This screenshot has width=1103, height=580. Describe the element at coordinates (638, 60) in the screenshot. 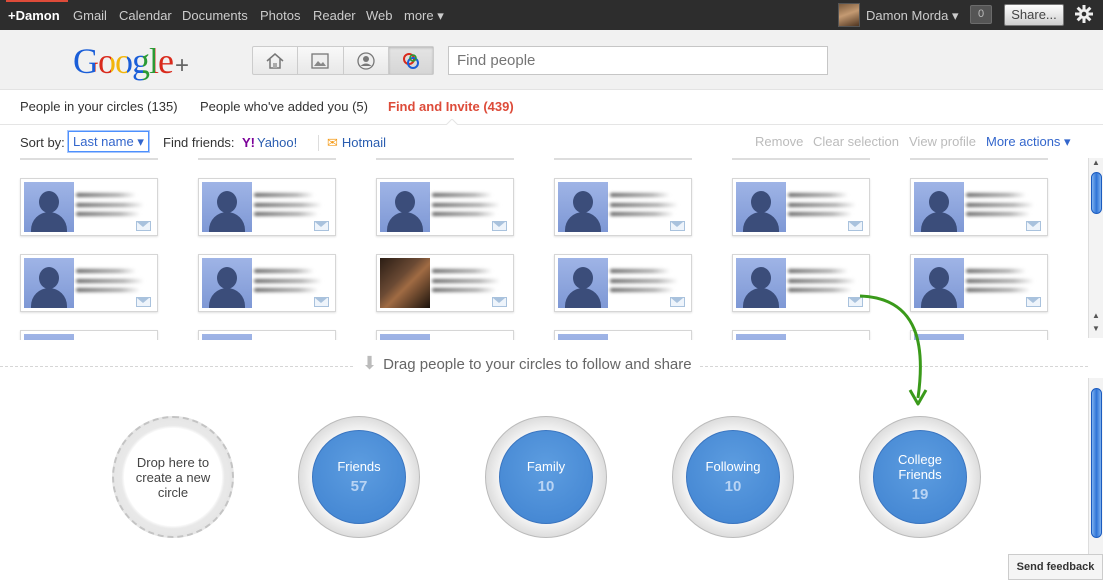

I see `find-people-search-input` at that location.